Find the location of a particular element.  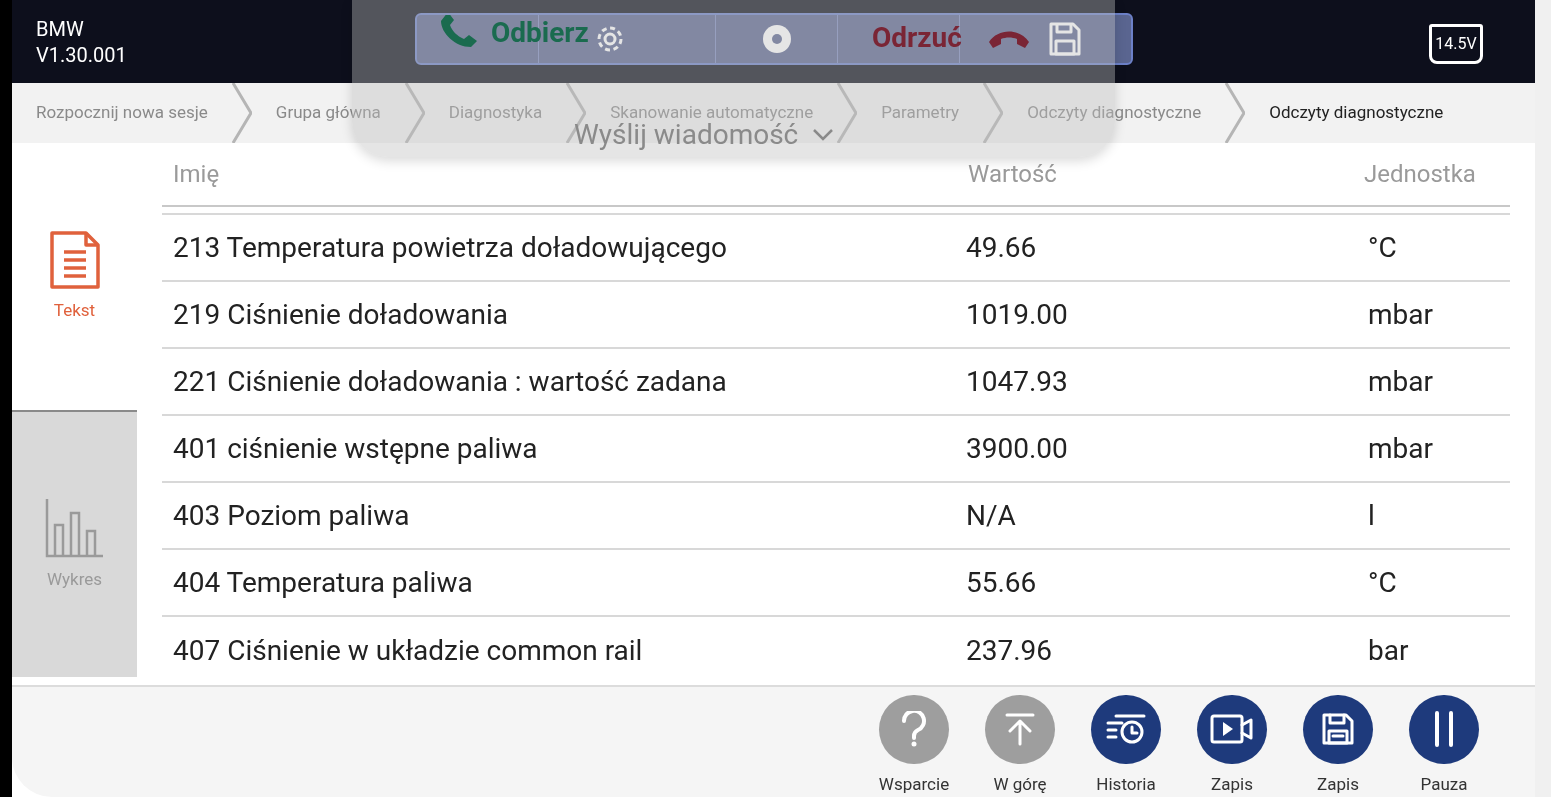

table-cell-text: 3900.00 is located at coordinates (1017, 448).